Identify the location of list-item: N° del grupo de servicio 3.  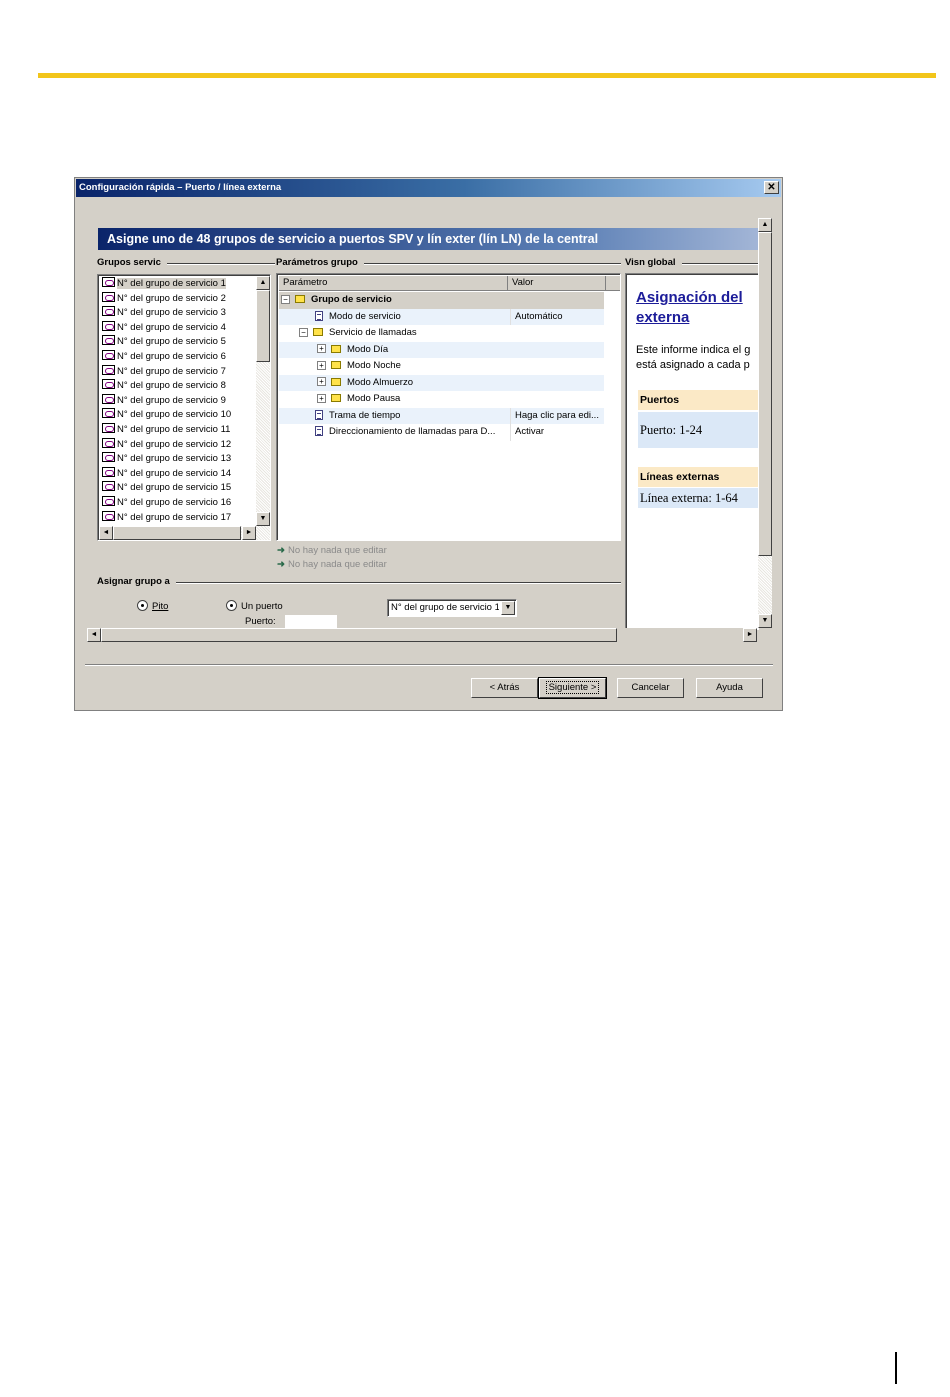
(178, 313).